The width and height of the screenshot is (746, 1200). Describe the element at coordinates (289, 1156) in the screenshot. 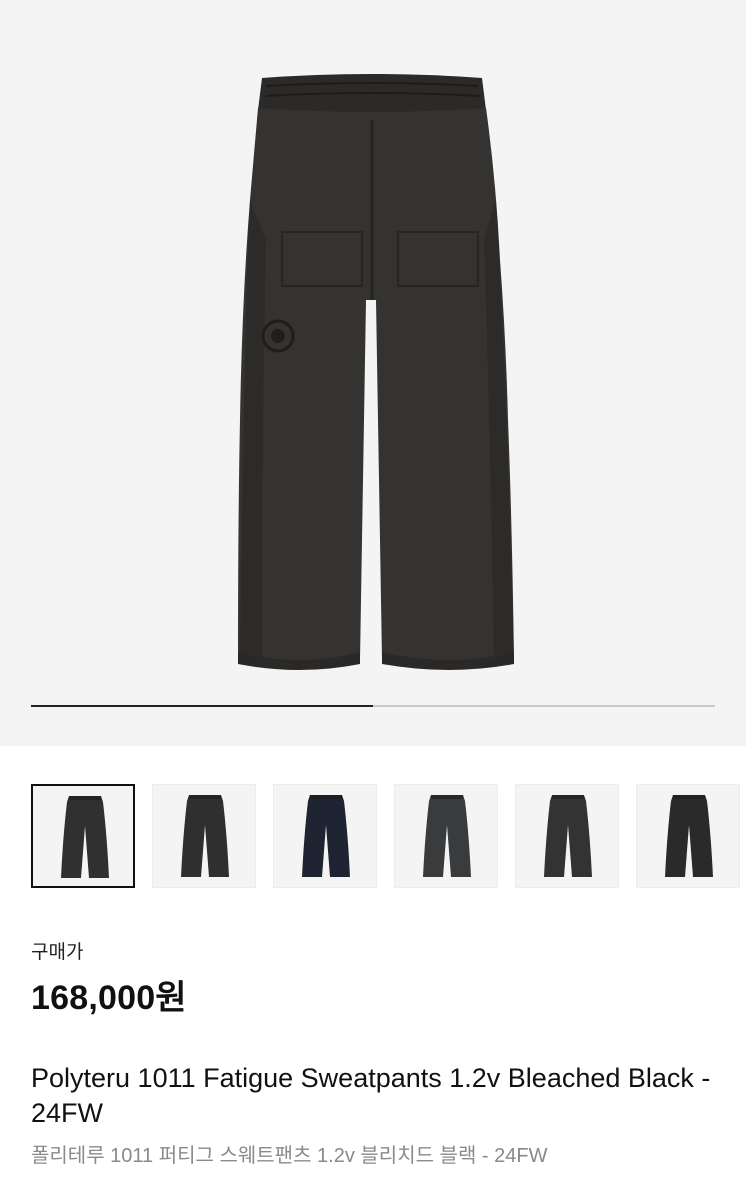

I see `product-title-korean: 폴리테루 1011 퍼티그 스웨트팬츠 1.2v 블리치드 블랙 - 24FW` at that location.